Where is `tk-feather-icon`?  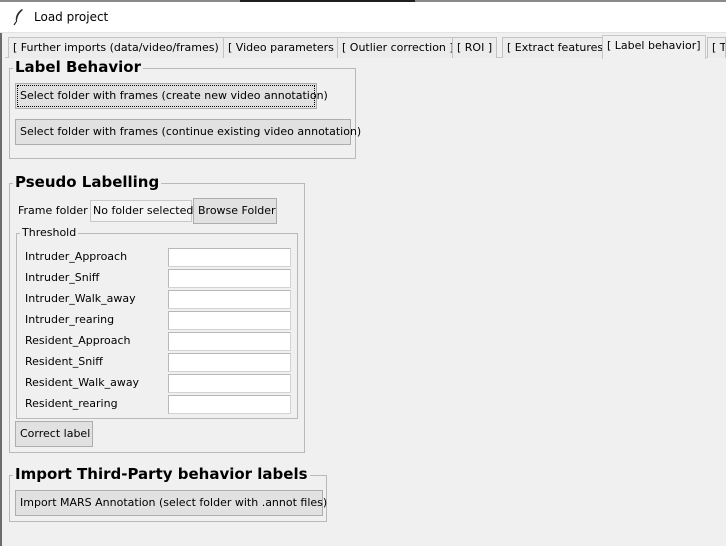
tk-feather-icon is located at coordinates (18, 17).